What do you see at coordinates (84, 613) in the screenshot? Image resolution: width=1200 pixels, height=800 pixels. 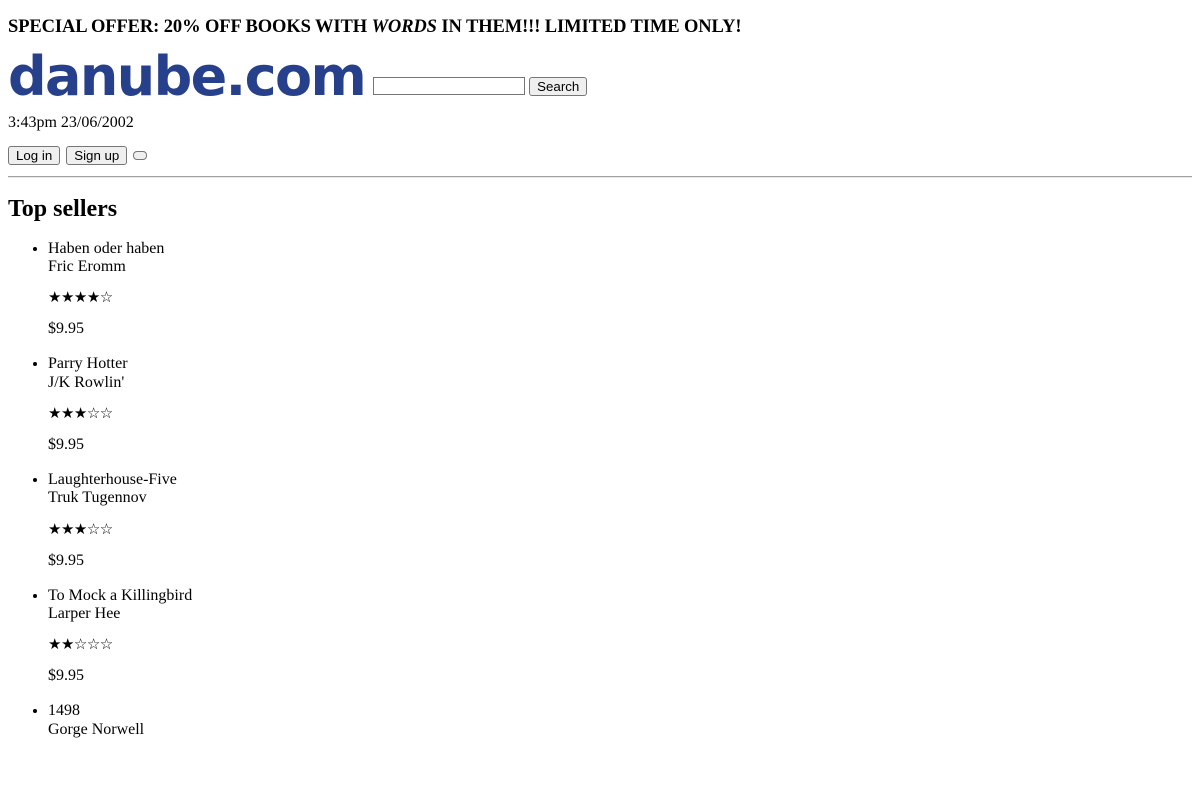 I see `book-author: Larper Hee` at bounding box center [84, 613].